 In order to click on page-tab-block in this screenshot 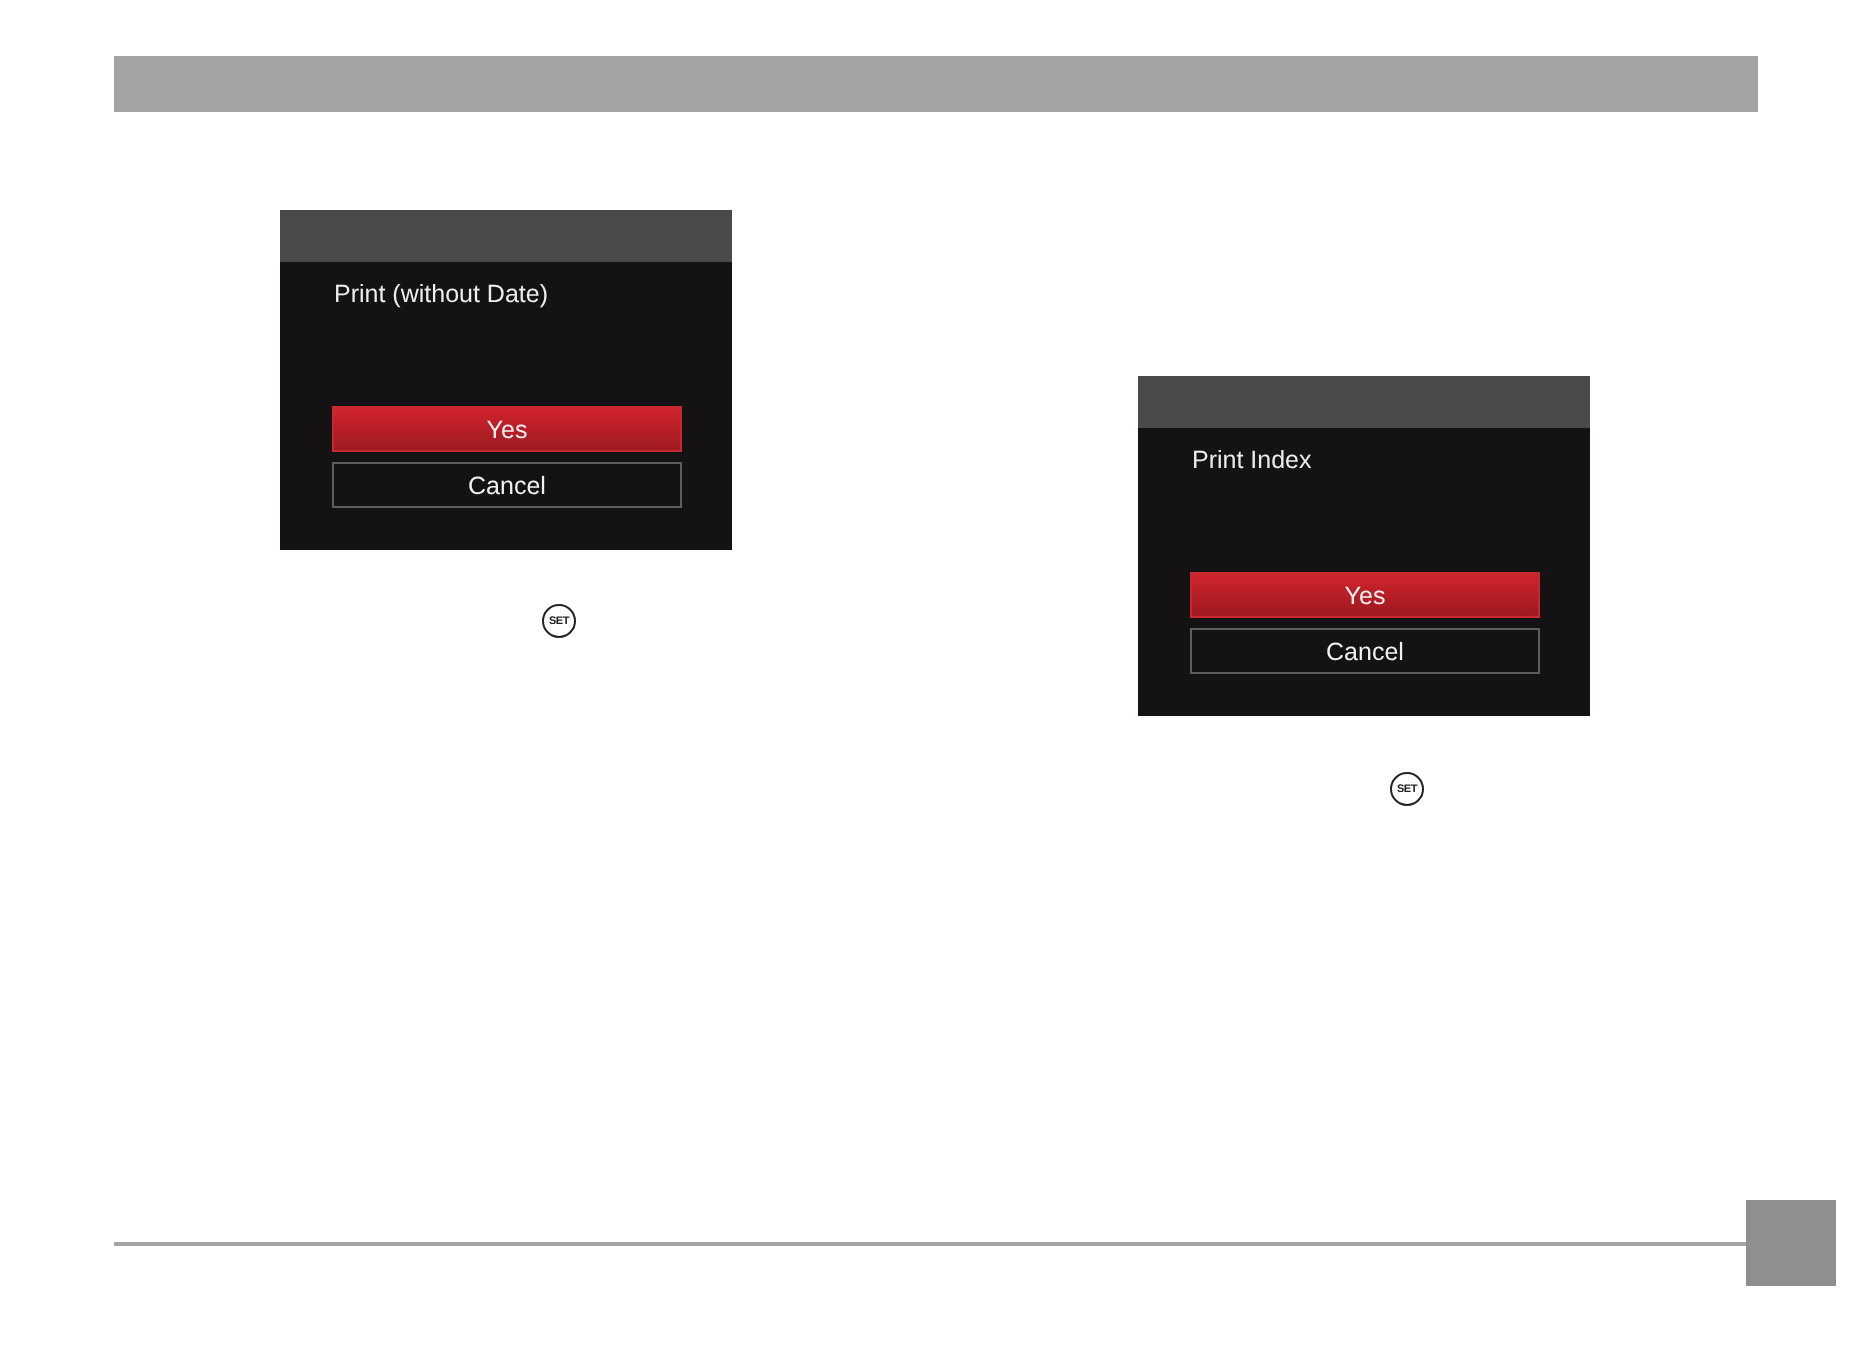, I will do `click(1791, 1243)`.